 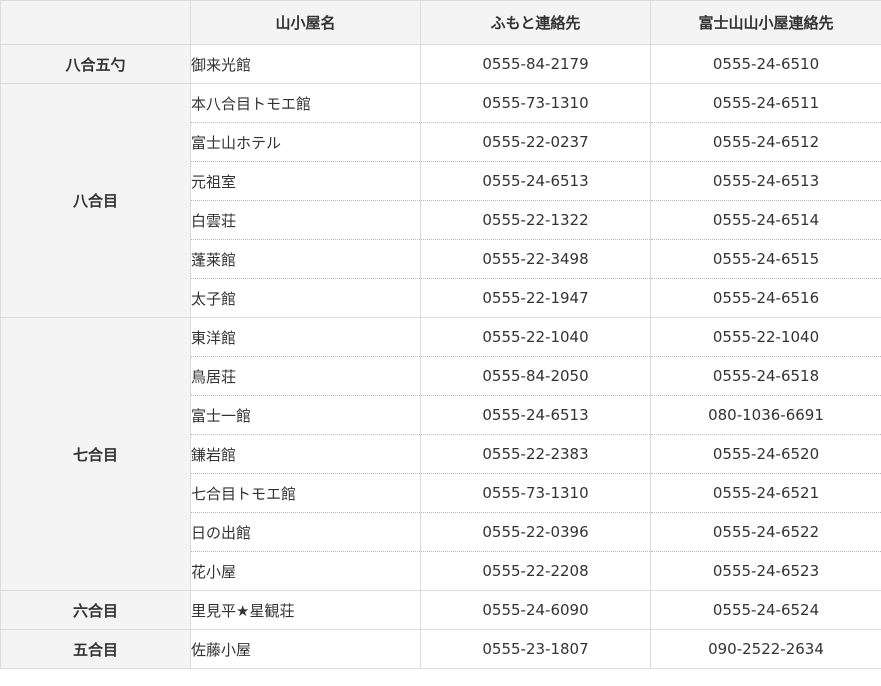 What do you see at coordinates (95, 649) in the screenshot?
I see `station-label: 五合目` at bounding box center [95, 649].